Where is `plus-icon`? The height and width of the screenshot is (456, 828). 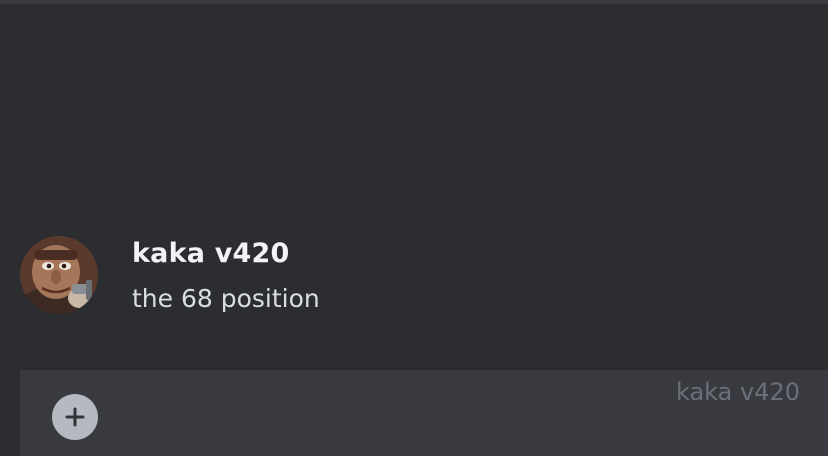 plus-icon is located at coordinates (75, 417).